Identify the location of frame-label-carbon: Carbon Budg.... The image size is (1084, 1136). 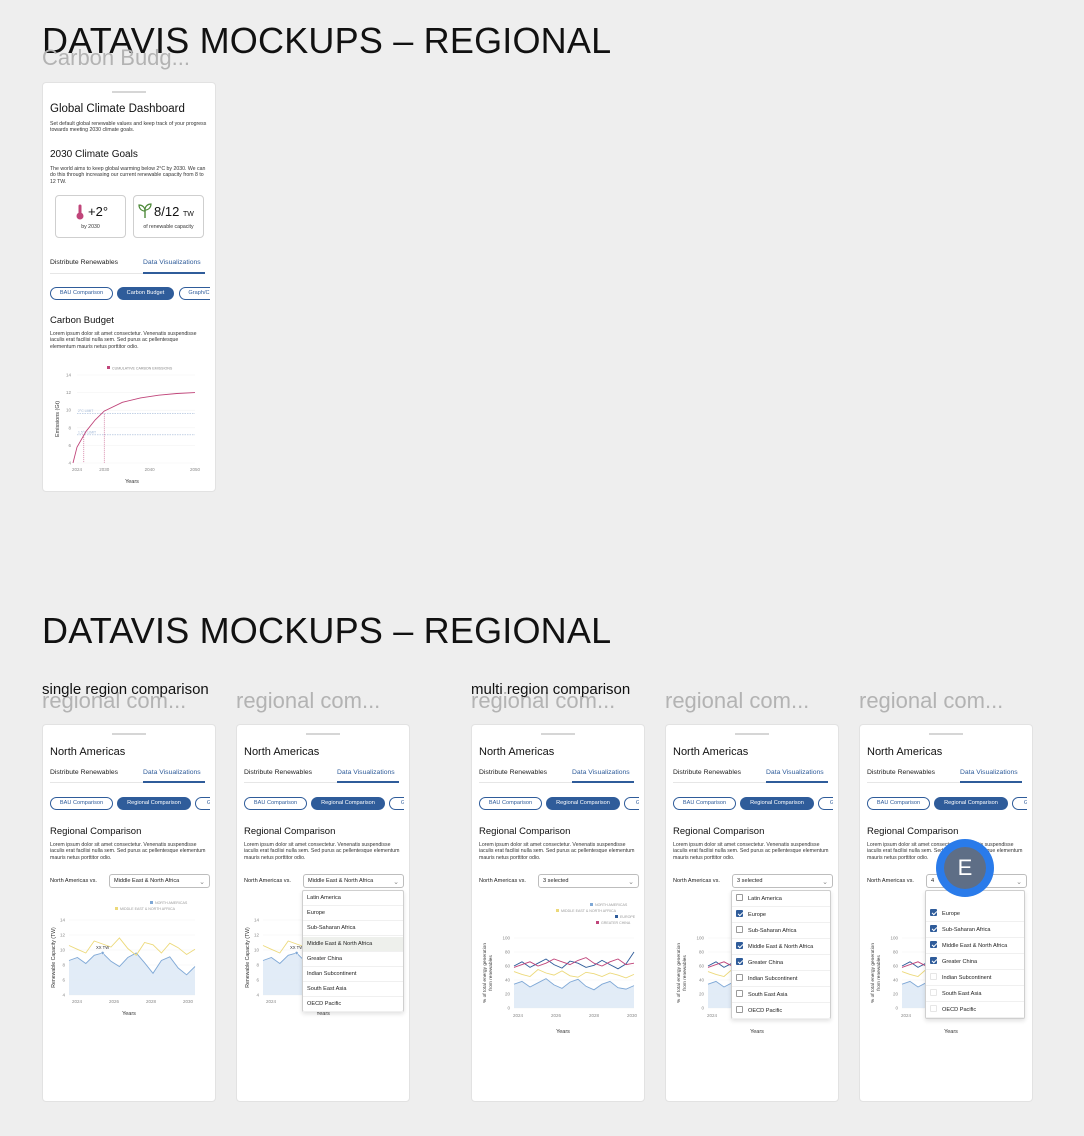
(116, 58).